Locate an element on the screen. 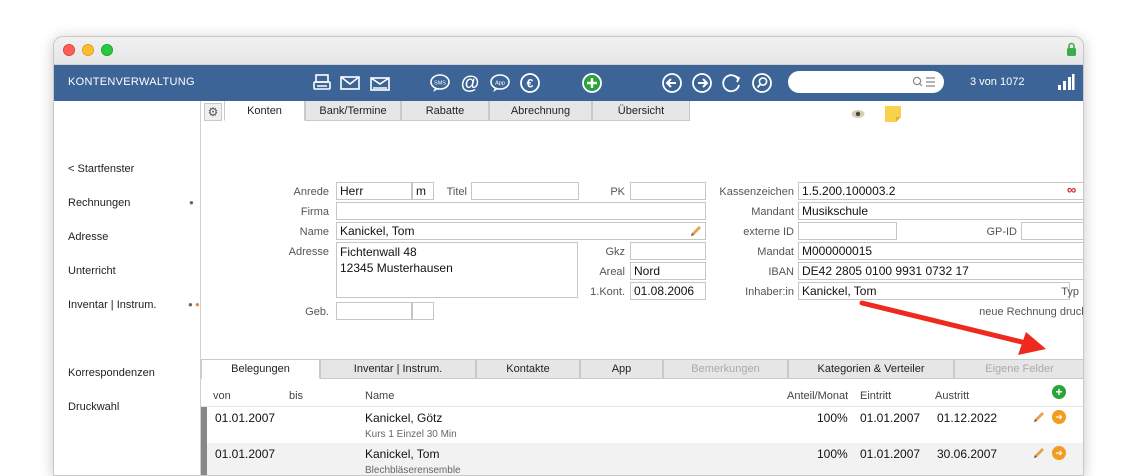 The height and width of the screenshot is (476, 1139). typ-field: AB is located at coordinates (1083, 291).